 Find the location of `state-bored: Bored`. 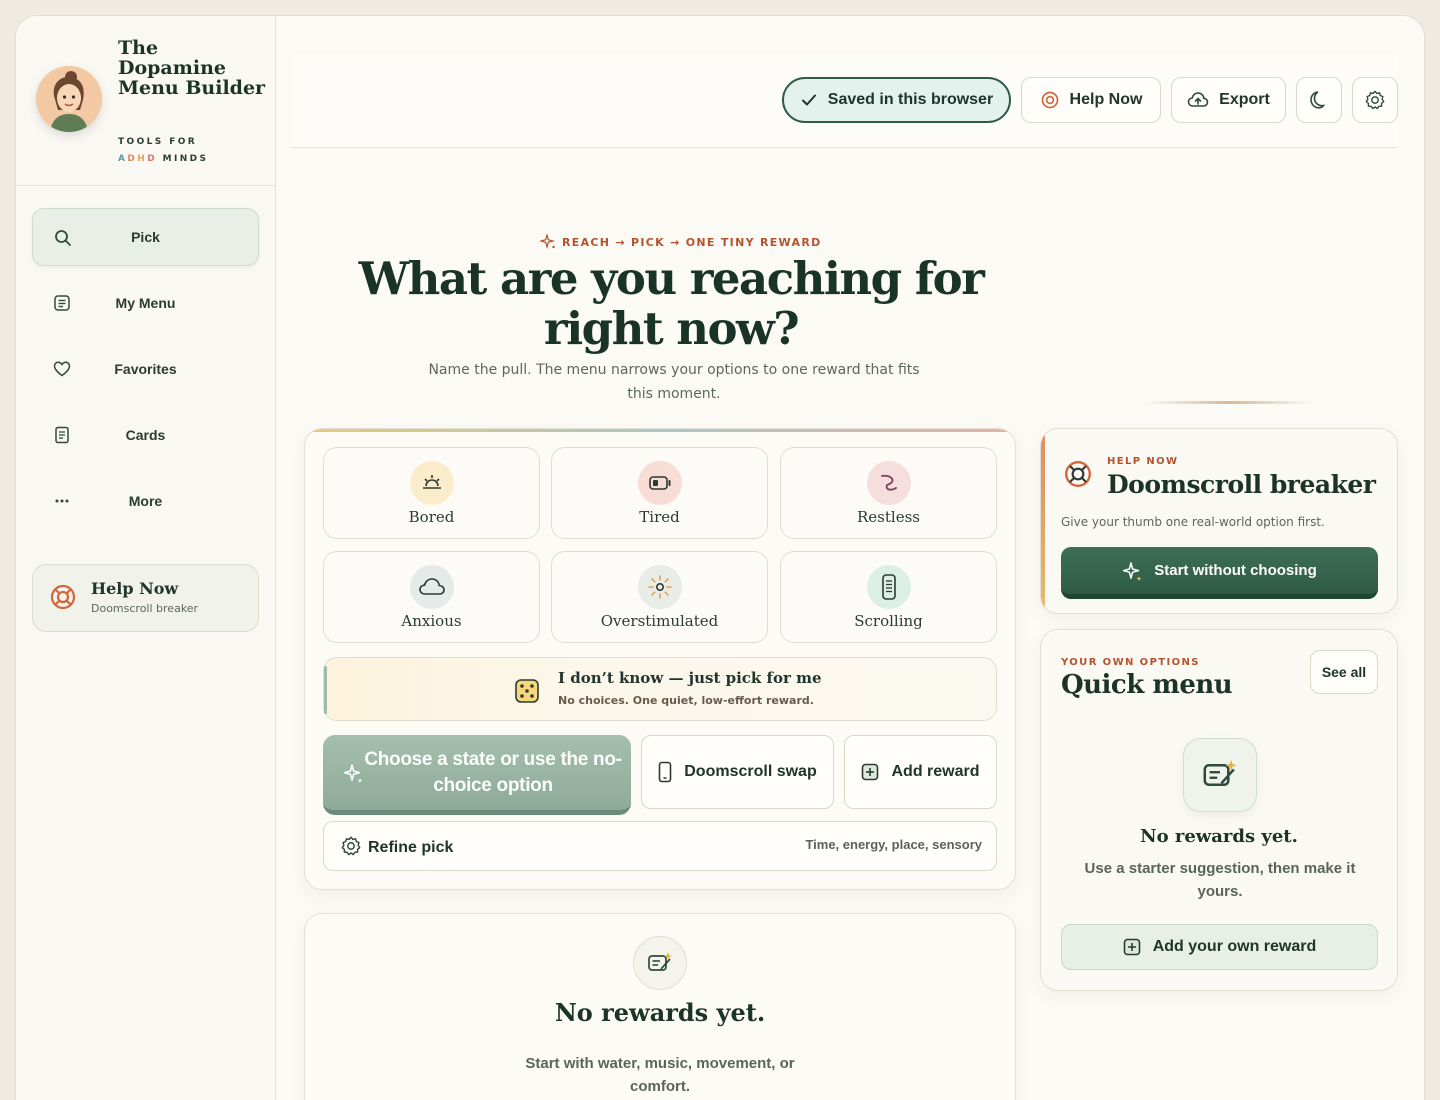

state-bored: Bored is located at coordinates (431, 493).